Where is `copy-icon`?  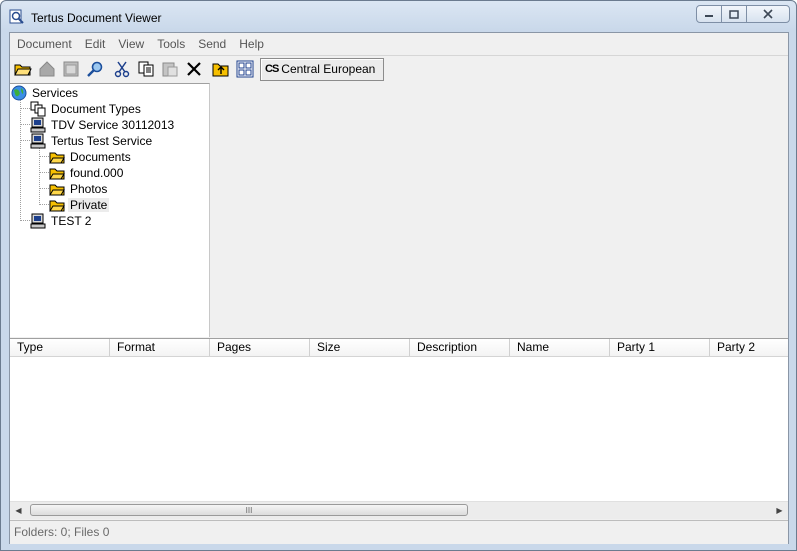
copy-icon is located at coordinates (146, 69).